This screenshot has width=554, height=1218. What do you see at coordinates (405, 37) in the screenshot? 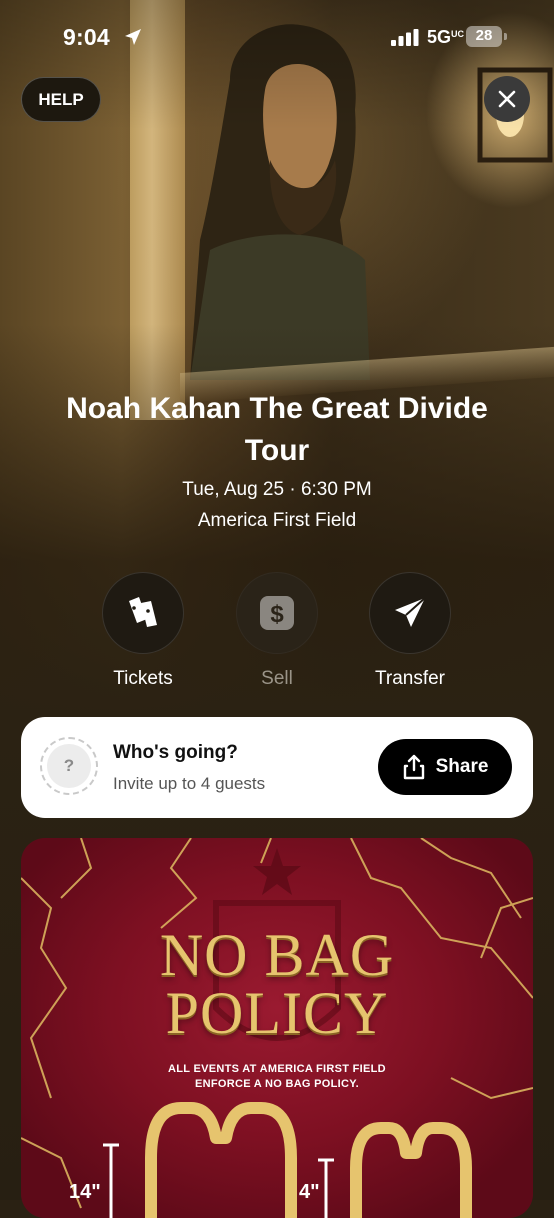
I see `cellular-signal-icon` at bounding box center [405, 37].